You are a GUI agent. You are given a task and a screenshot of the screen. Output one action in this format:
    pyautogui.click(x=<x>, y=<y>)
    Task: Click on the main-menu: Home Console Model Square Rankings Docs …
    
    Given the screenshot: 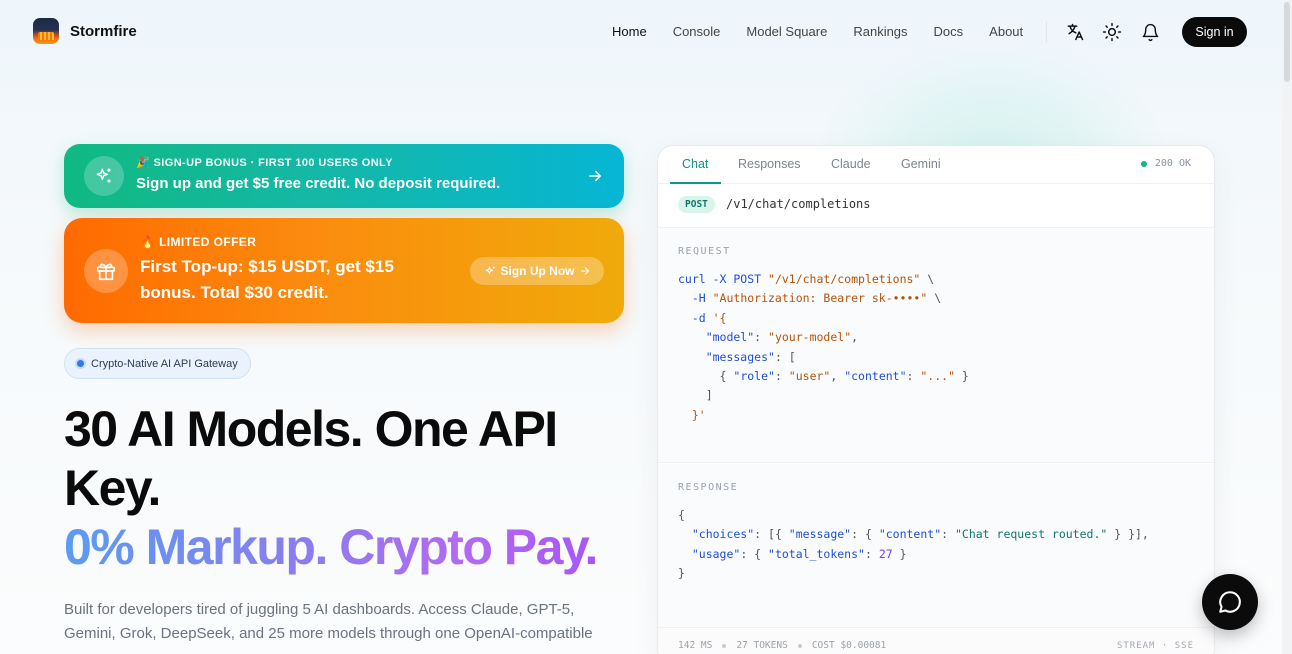 What is the action you would take?
    pyautogui.click(x=817, y=31)
    